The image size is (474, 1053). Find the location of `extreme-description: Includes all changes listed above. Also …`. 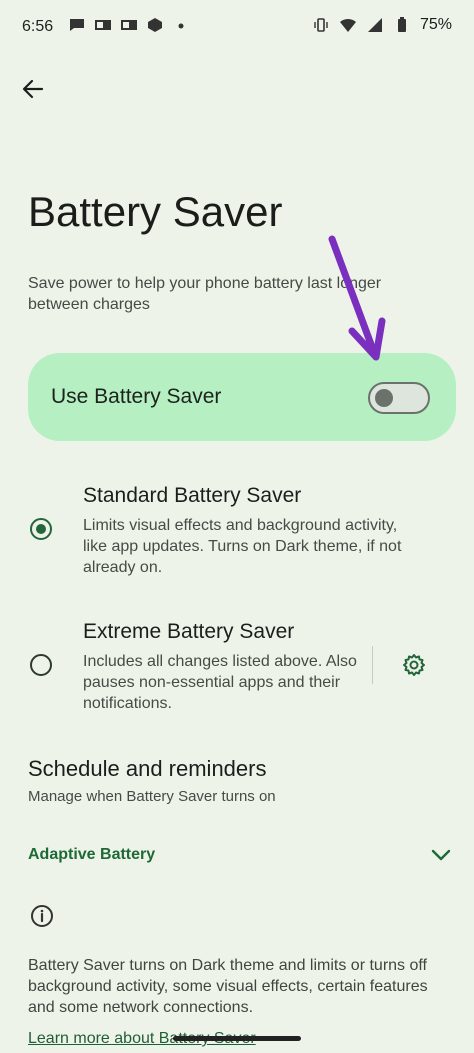

extreme-description: Includes all changes listed above. Also … is located at coordinates (220, 682).